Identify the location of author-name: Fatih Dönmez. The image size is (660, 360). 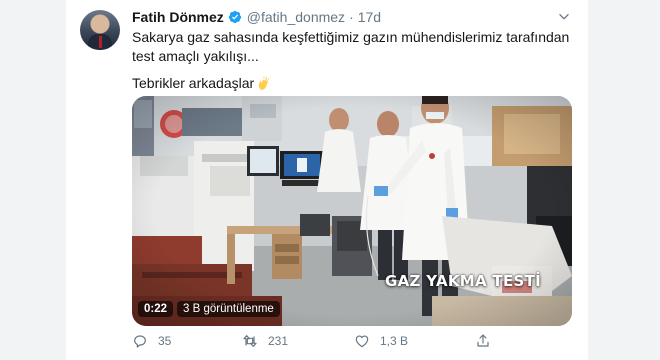
(178, 17).